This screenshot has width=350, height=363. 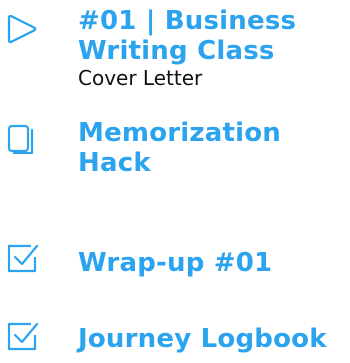 What do you see at coordinates (22, 29) in the screenshot?
I see `play-outline-icon` at bounding box center [22, 29].